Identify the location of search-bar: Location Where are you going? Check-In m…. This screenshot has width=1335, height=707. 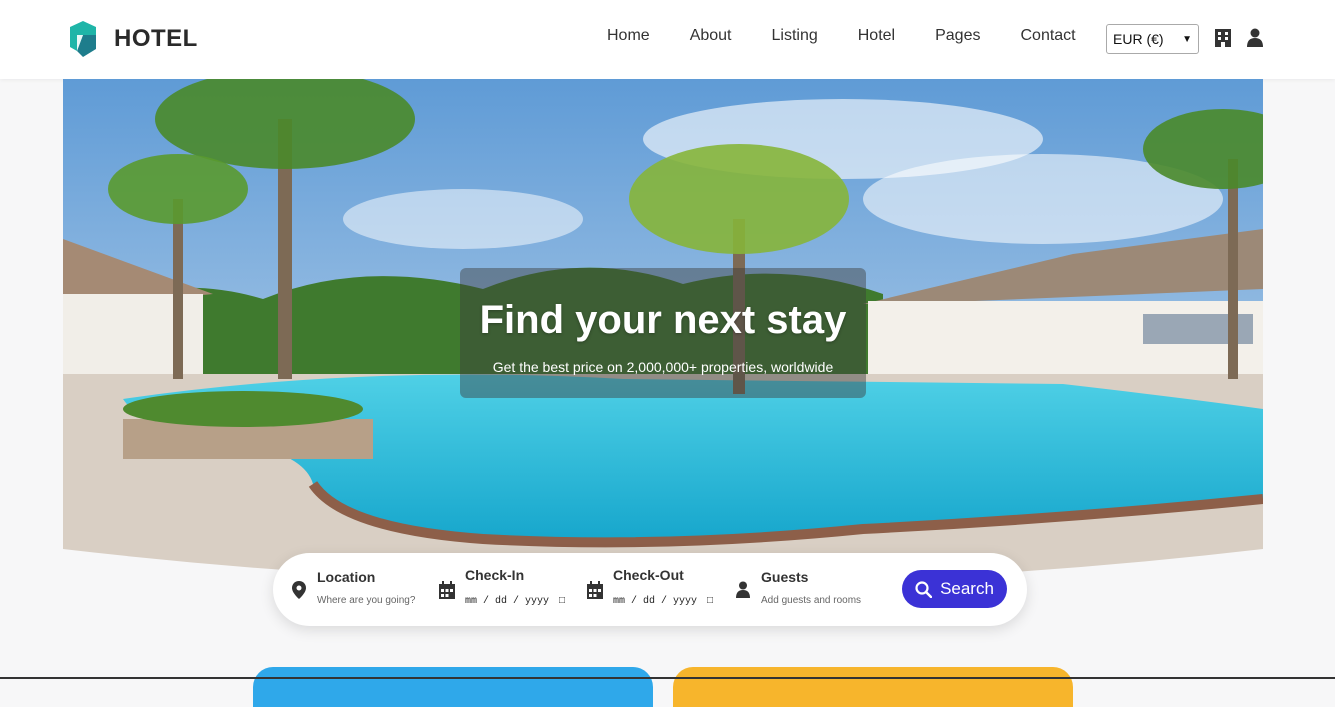
(650, 589).